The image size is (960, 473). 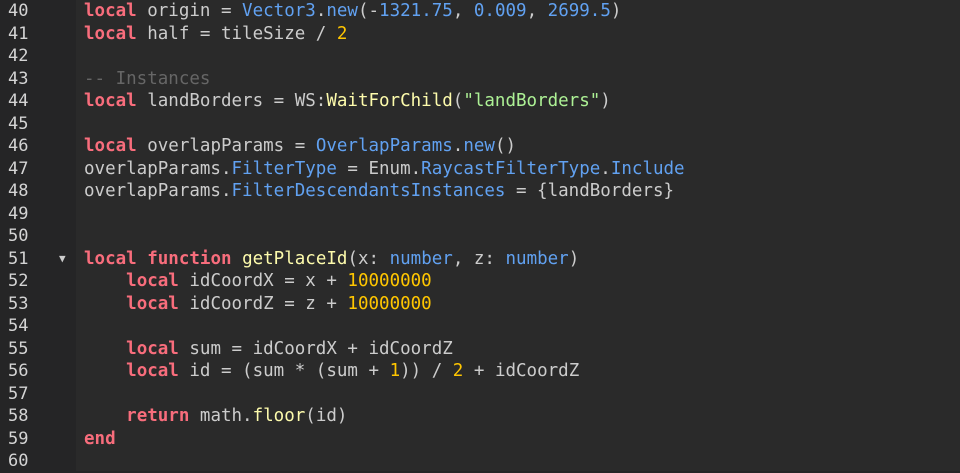 I want to click on line-number: 55, so click(x=18, y=348).